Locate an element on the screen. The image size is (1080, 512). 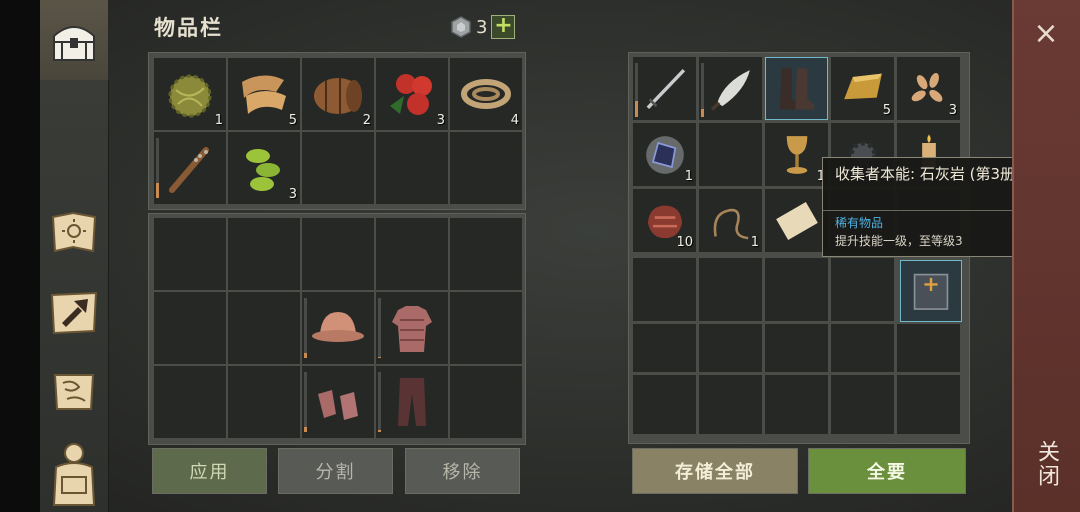
spiked-club-item-icon is located at coordinates (189, 170).